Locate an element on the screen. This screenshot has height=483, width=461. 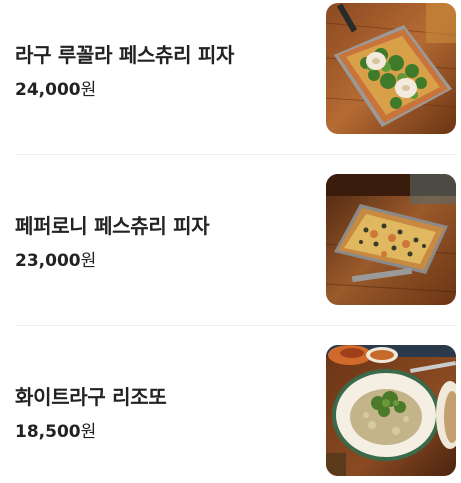
menu-item-price: 18,500원 is located at coordinates (55, 429).